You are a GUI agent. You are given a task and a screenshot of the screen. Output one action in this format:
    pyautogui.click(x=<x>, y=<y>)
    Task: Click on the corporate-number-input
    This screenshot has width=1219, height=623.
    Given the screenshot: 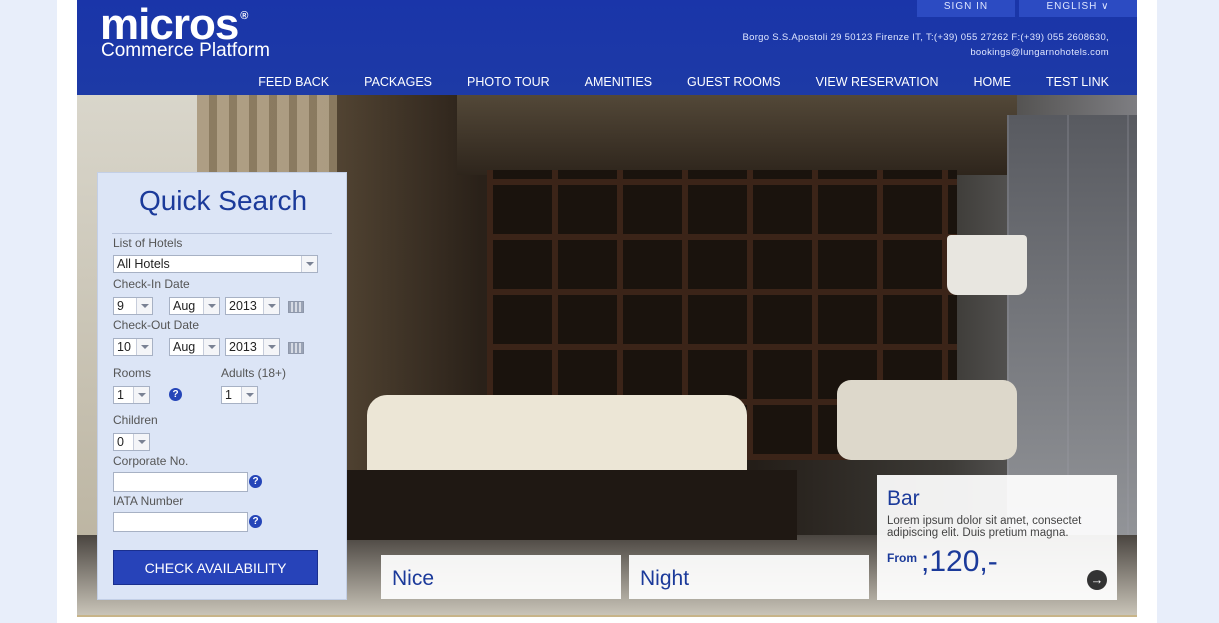 What is the action you would take?
    pyautogui.click(x=180, y=482)
    